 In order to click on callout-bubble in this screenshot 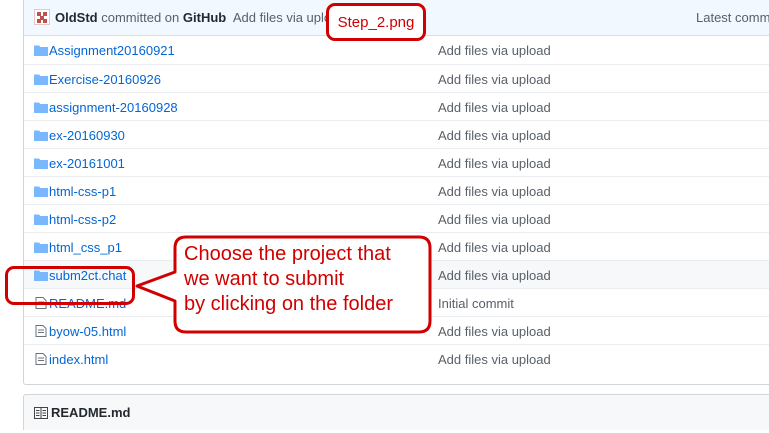, I will do `click(283, 284)`.